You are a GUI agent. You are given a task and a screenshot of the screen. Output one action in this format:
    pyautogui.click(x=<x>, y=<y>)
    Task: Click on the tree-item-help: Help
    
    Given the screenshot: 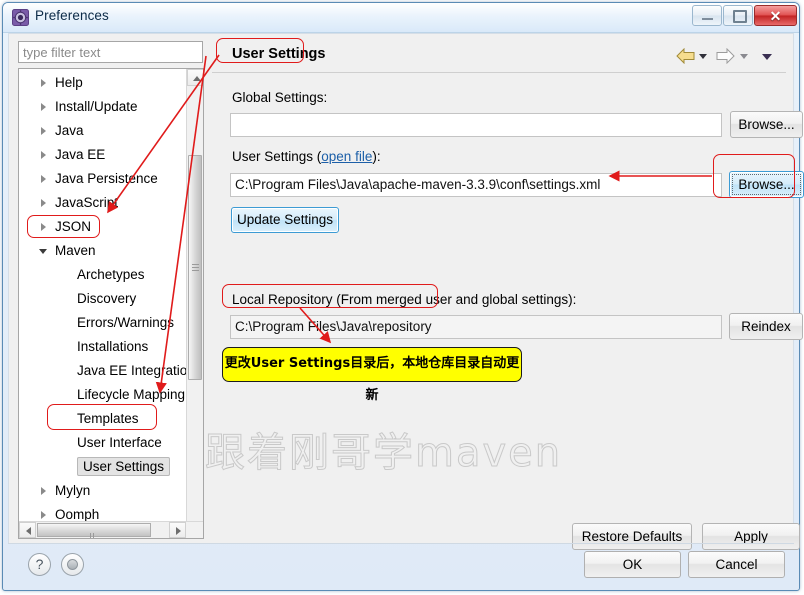 What is the action you would take?
    pyautogui.click(x=103, y=83)
    